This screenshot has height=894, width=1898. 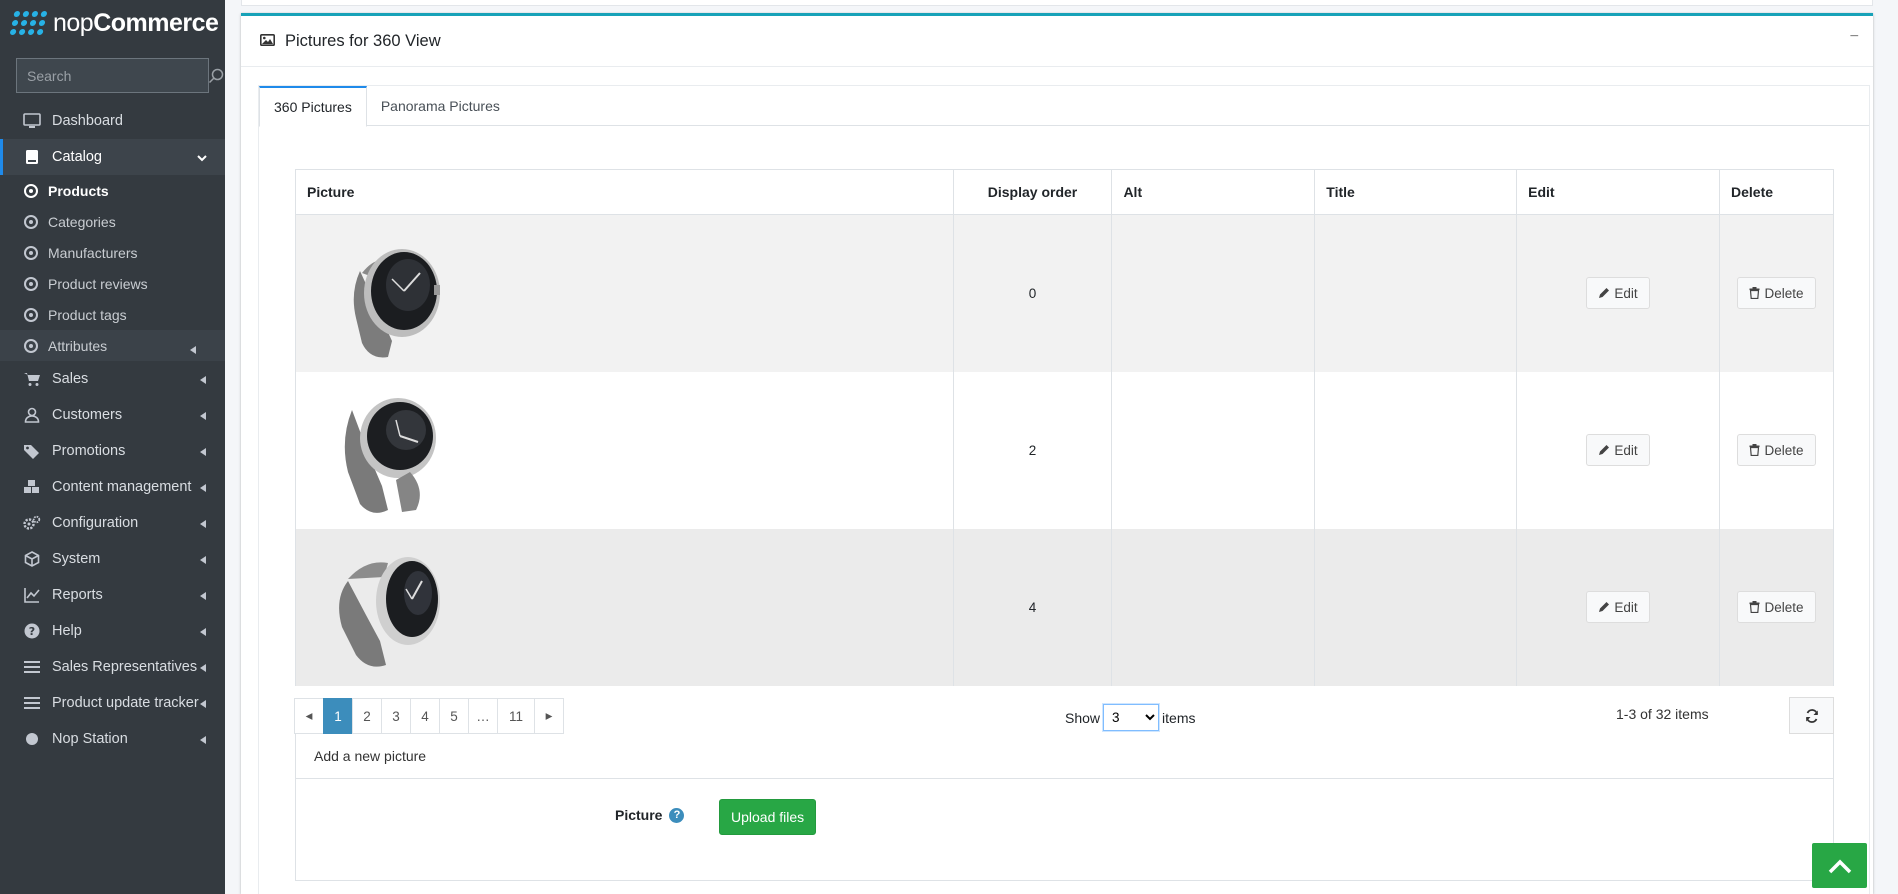 What do you see at coordinates (363, 40) in the screenshot?
I see `card-title: Pictures for 360 View` at bounding box center [363, 40].